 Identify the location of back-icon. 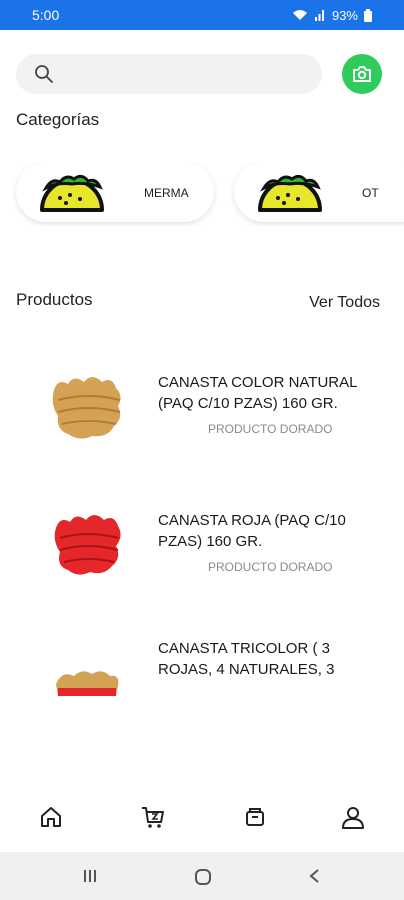
(315, 876).